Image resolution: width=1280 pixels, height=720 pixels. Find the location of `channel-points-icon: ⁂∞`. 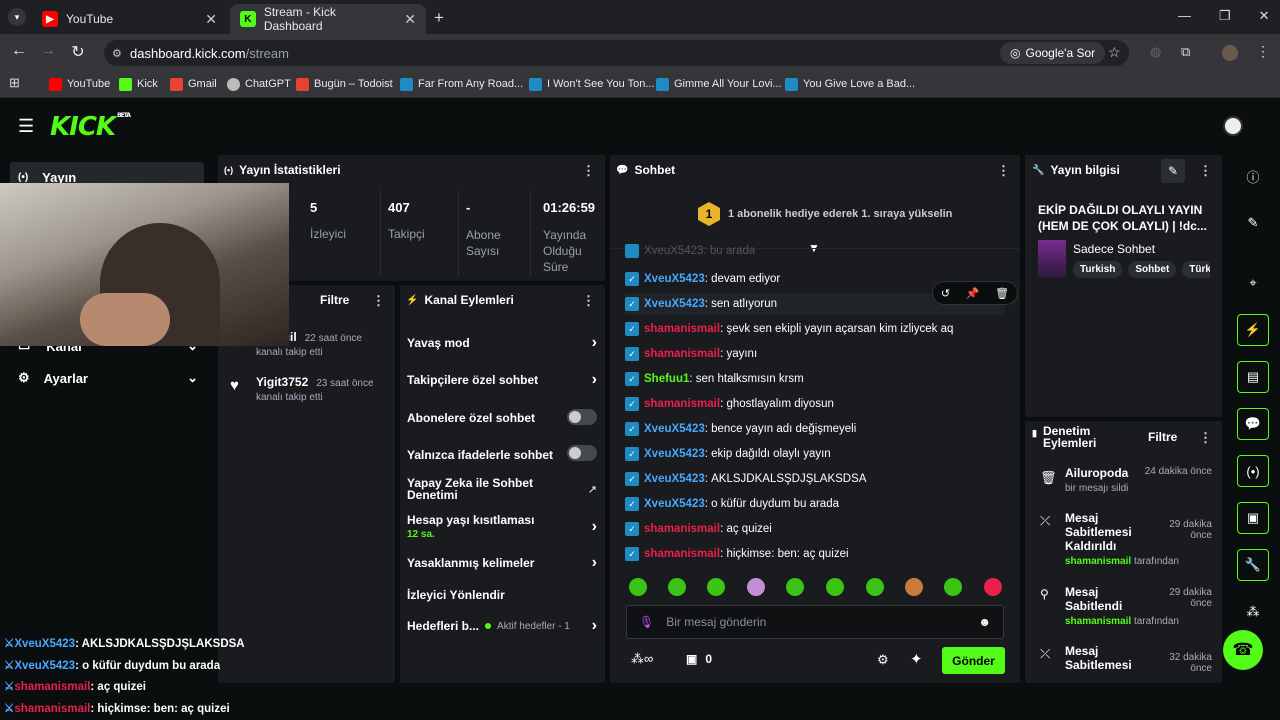

channel-points-icon: ⁂∞ is located at coordinates (642, 659).